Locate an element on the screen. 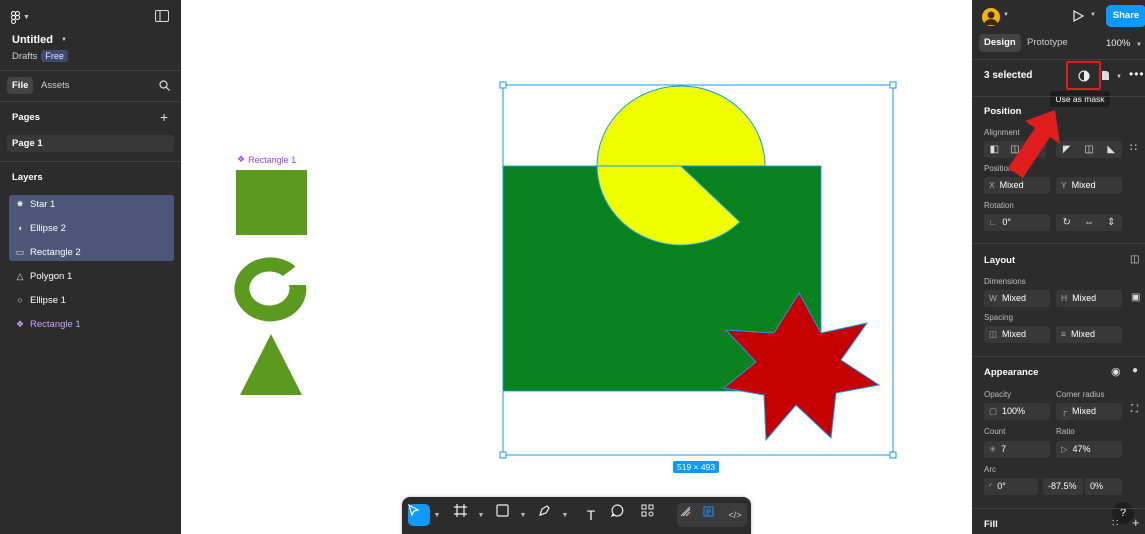  tooltip: Use as mask is located at coordinates (1080, 99).